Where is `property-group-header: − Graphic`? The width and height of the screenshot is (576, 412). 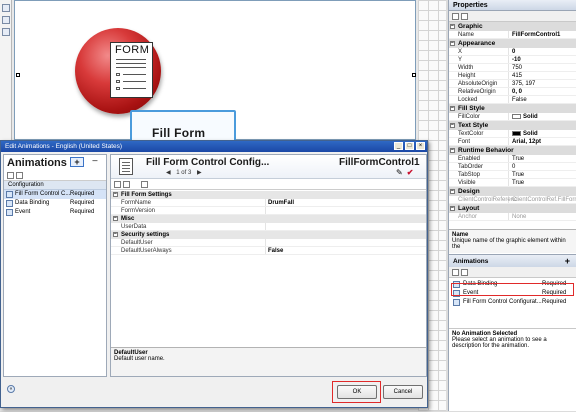 property-group-header: − Graphic is located at coordinates (512, 26).